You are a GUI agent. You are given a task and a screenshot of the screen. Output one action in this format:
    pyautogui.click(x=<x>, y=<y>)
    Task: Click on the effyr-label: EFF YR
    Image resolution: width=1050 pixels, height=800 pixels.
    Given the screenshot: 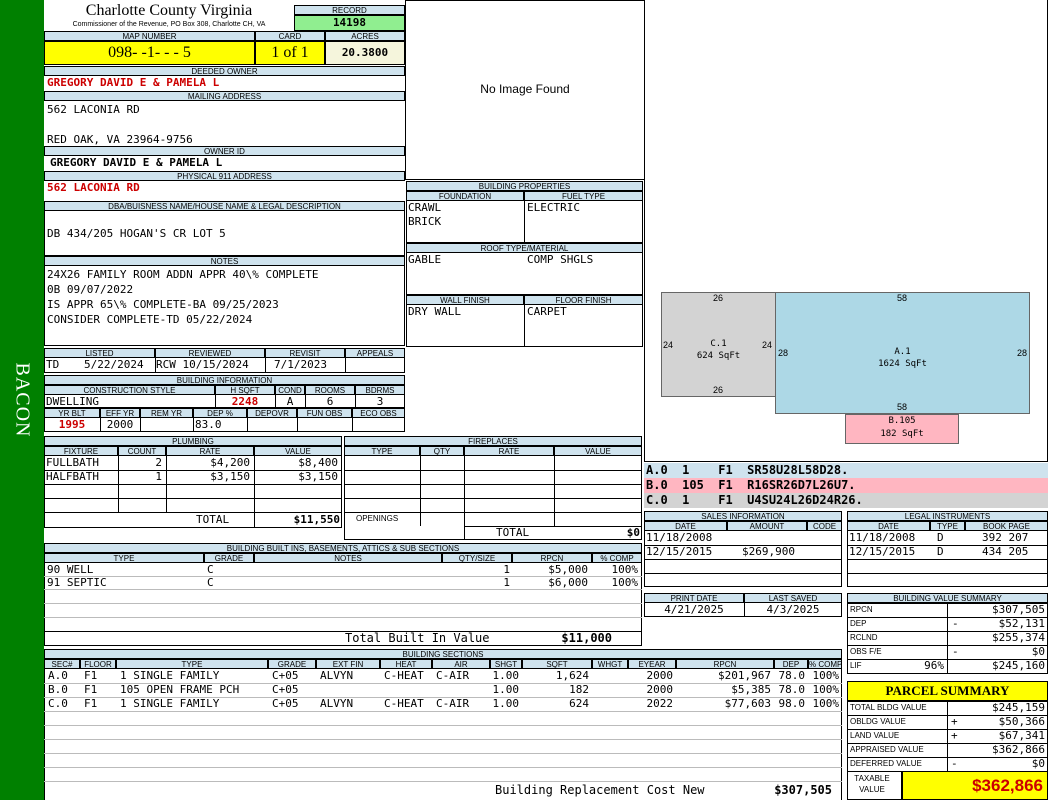 What is the action you would take?
    pyautogui.click(x=120, y=413)
    